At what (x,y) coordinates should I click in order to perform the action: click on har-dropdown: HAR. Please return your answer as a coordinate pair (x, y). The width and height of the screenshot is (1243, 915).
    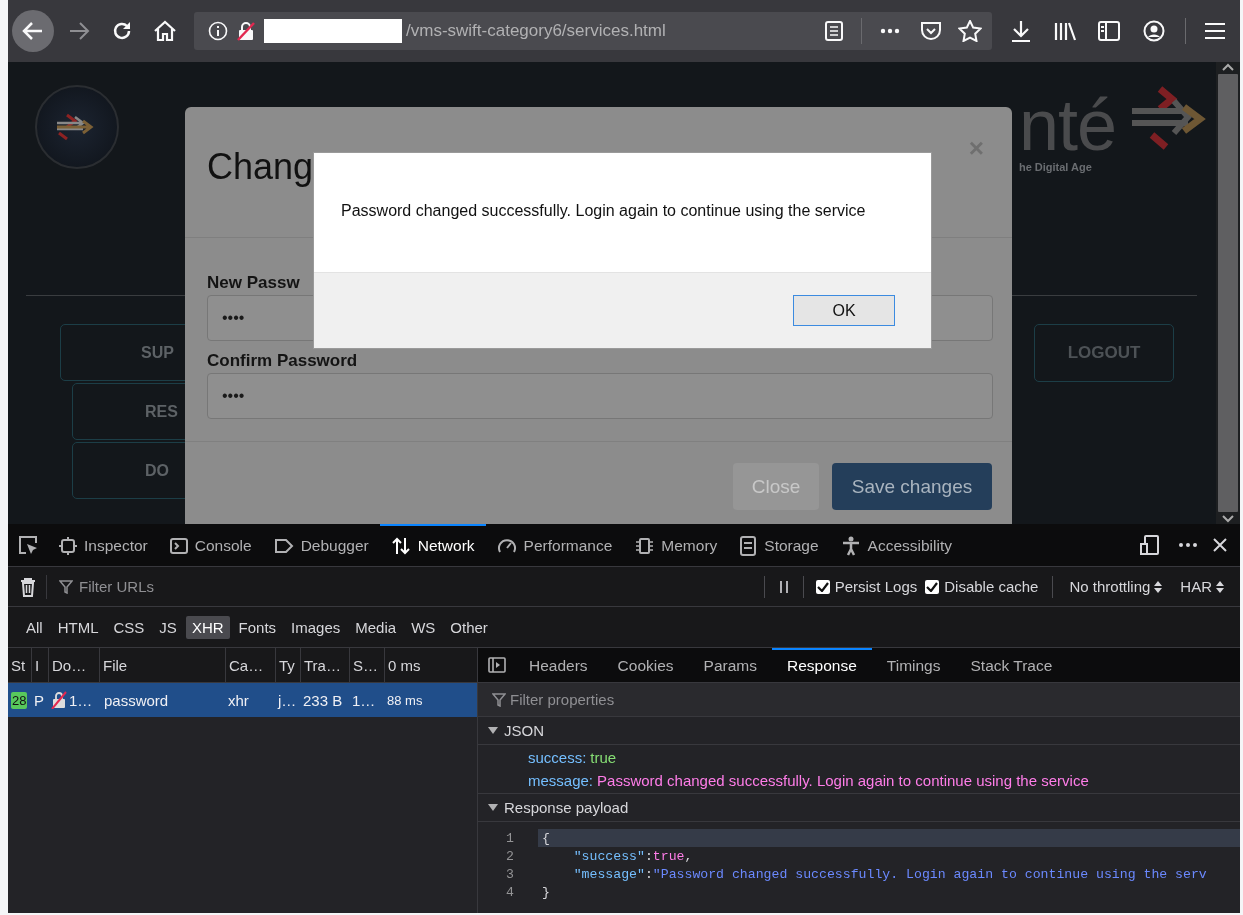
    Looking at the image, I should click on (1202, 586).